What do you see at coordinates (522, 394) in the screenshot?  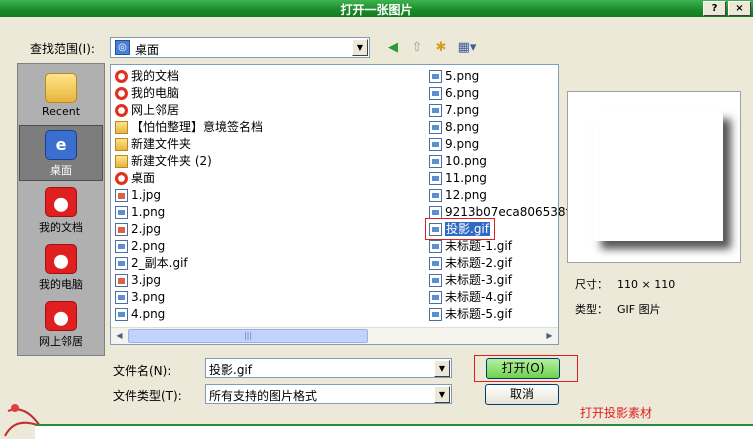 I see `cancel-button: 取消` at bounding box center [522, 394].